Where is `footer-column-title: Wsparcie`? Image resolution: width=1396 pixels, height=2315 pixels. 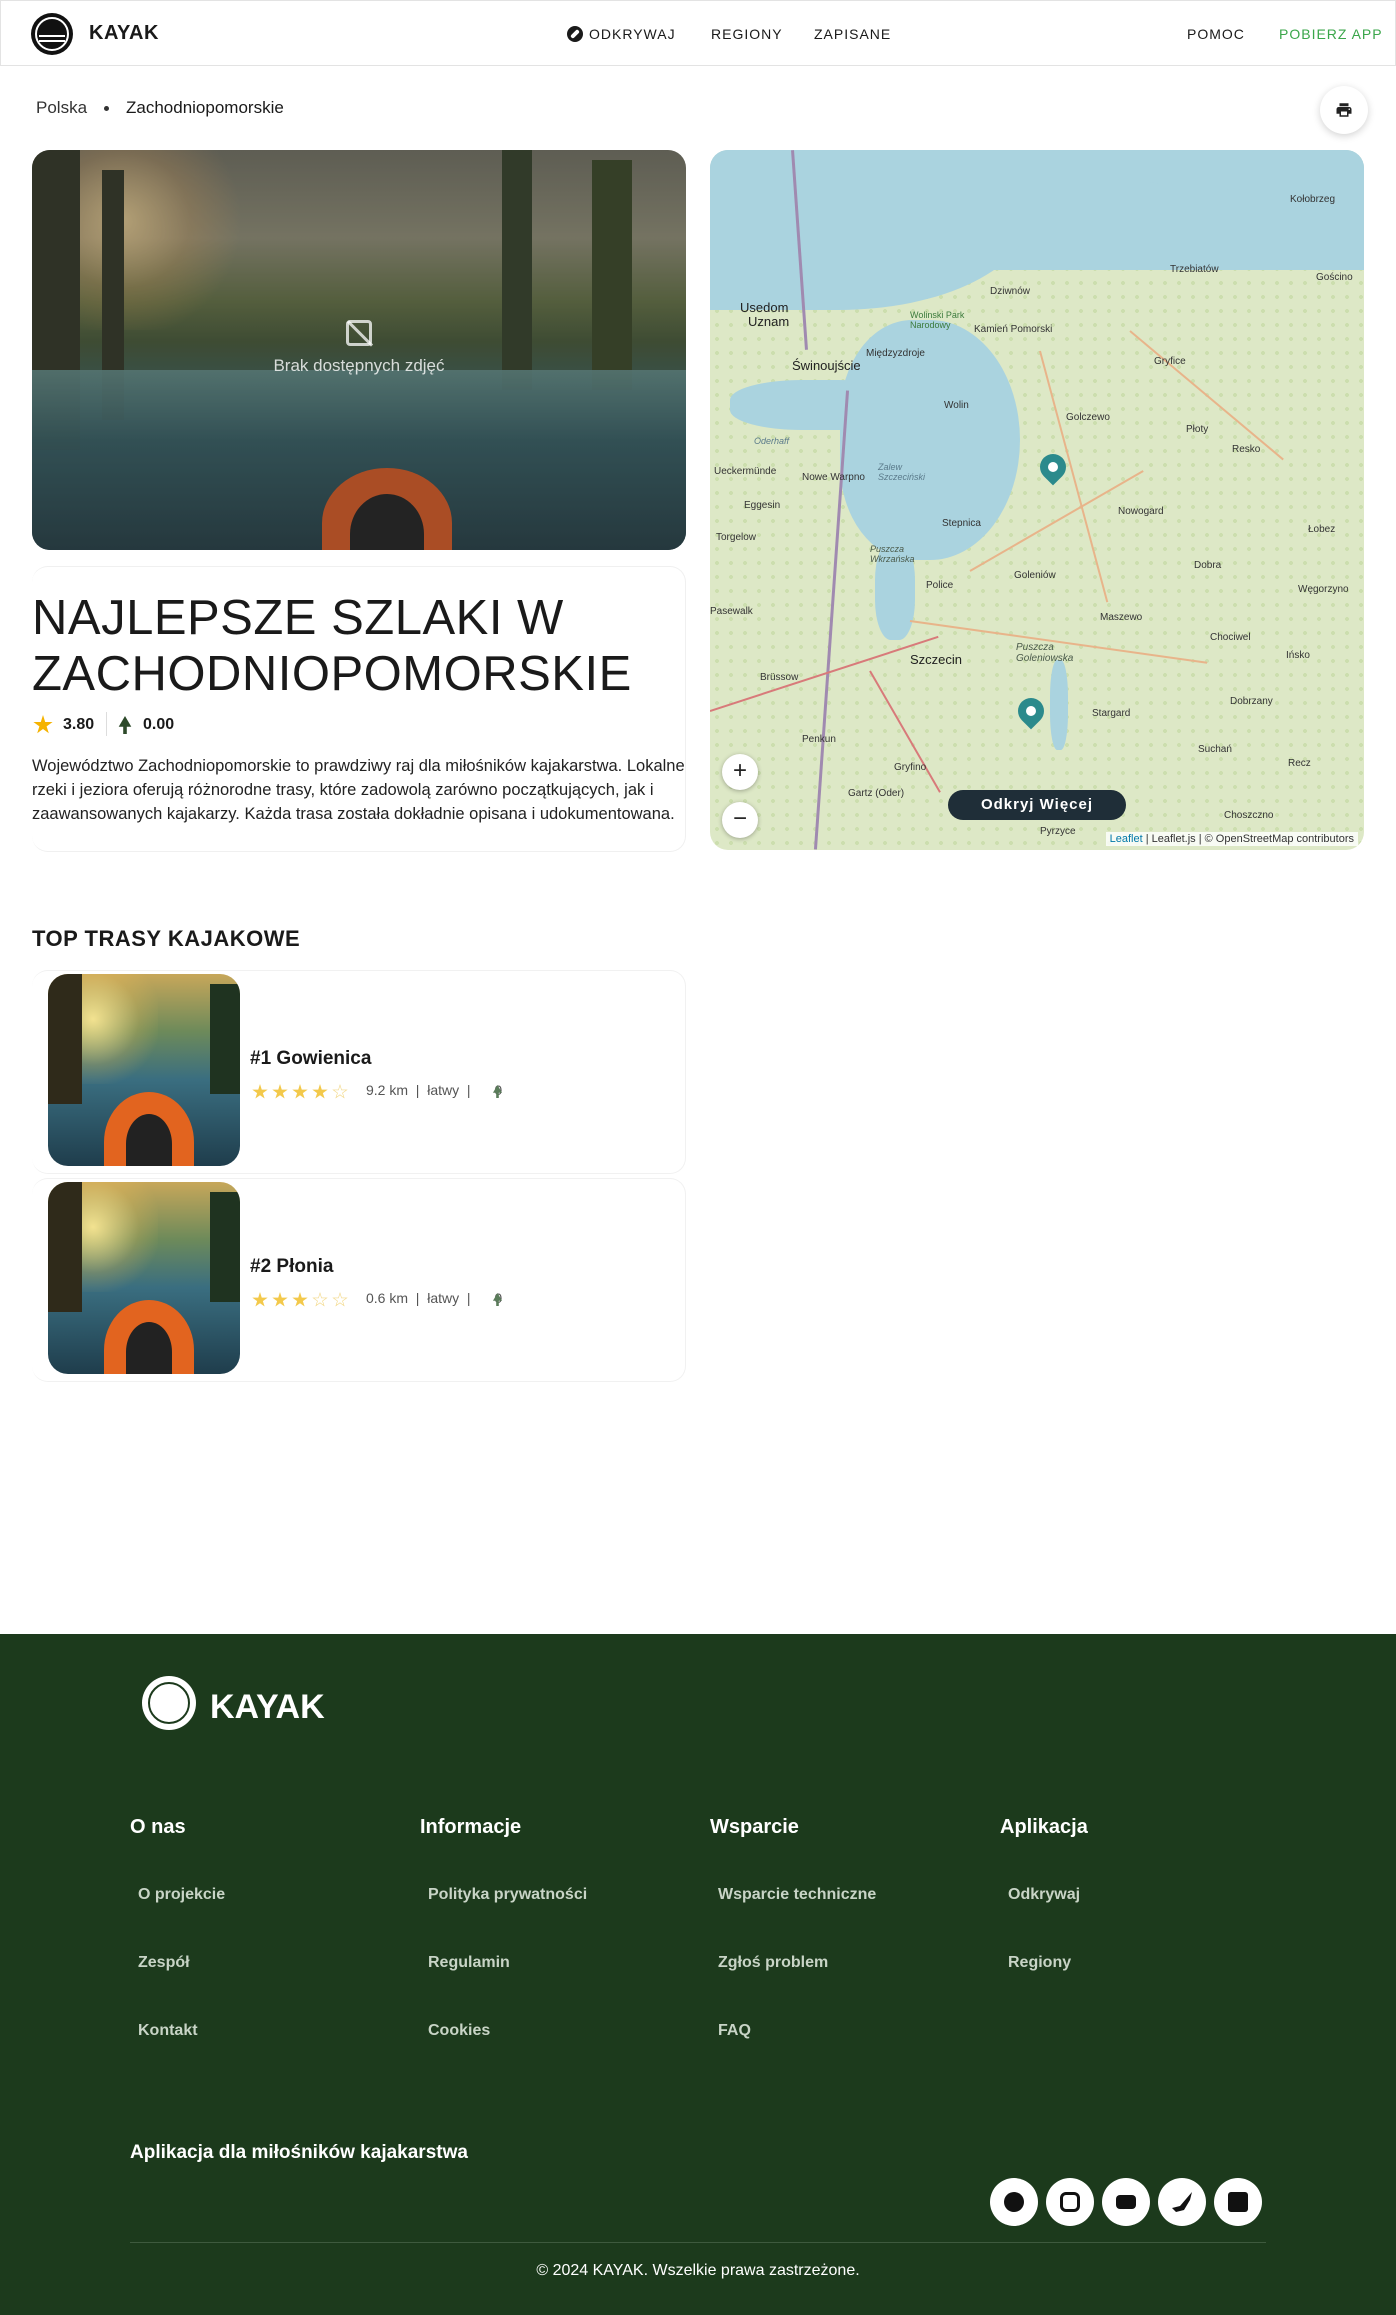
footer-column-title: Wsparcie is located at coordinates (754, 1827).